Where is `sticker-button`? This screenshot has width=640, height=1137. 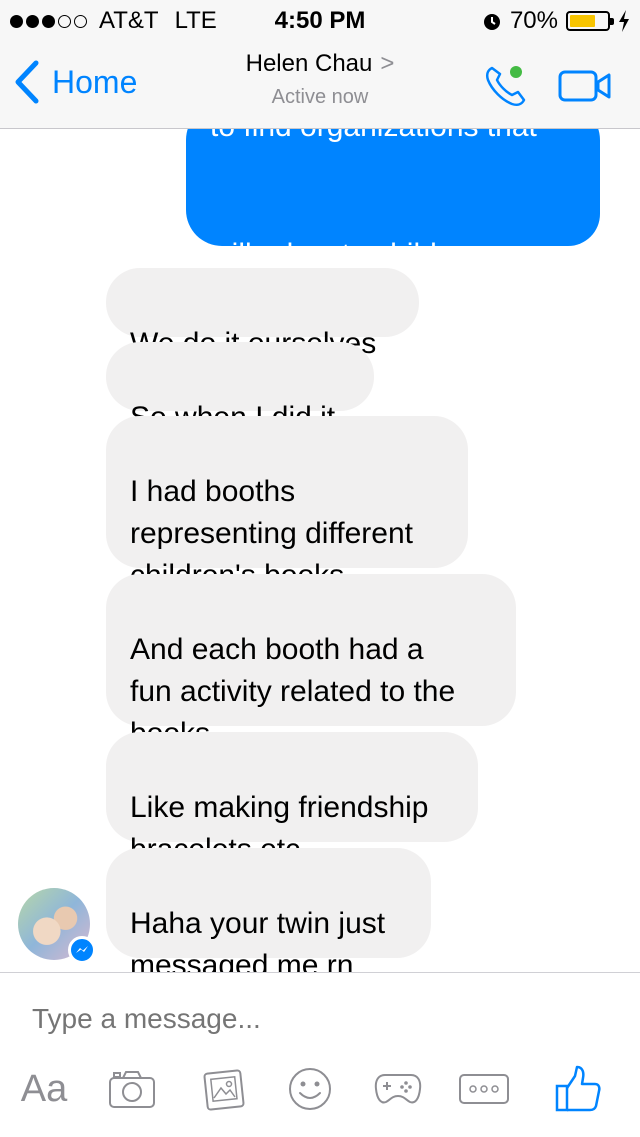 sticker-button is located at coordinates (310, 1089).